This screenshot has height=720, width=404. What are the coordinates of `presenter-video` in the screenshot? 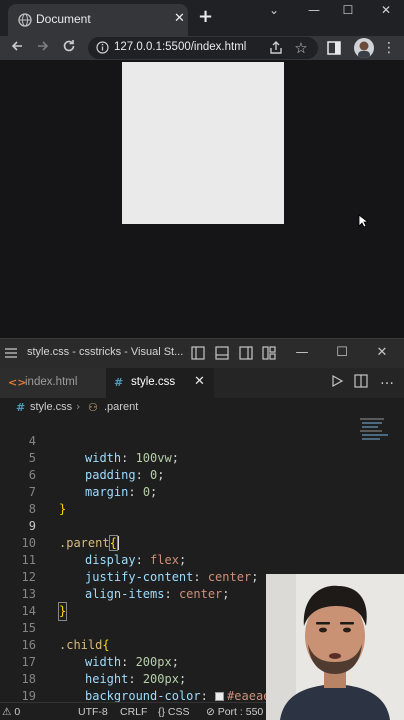 It's located at (335, 647).